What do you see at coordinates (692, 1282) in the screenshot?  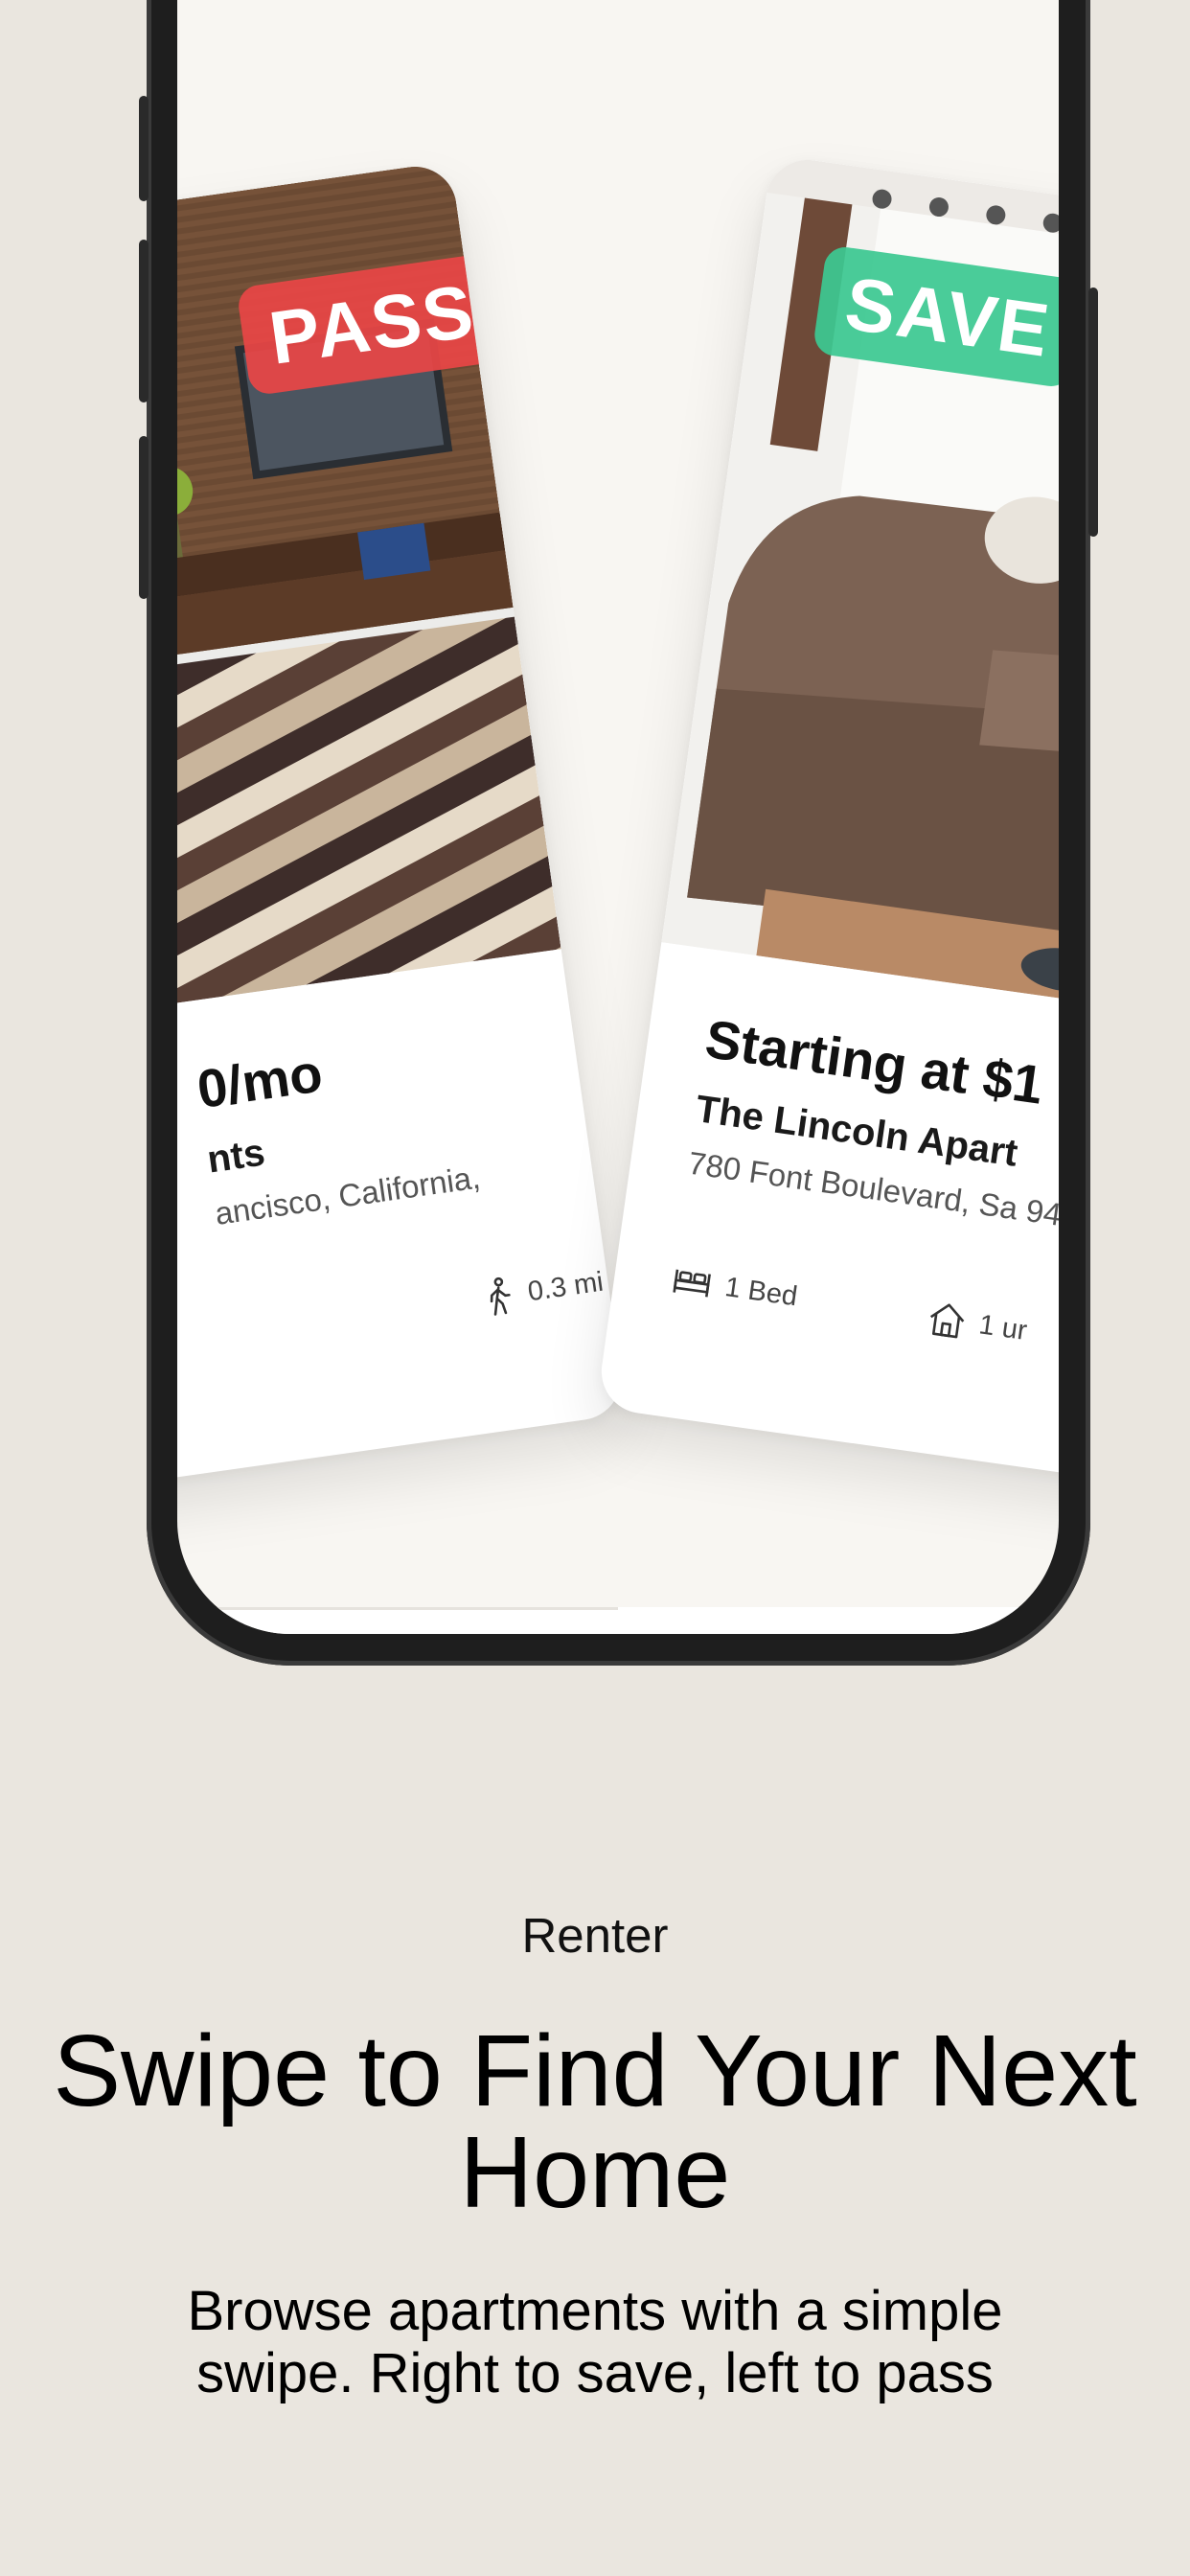 I see `bed-icon` at bounding box center [692, 1282].